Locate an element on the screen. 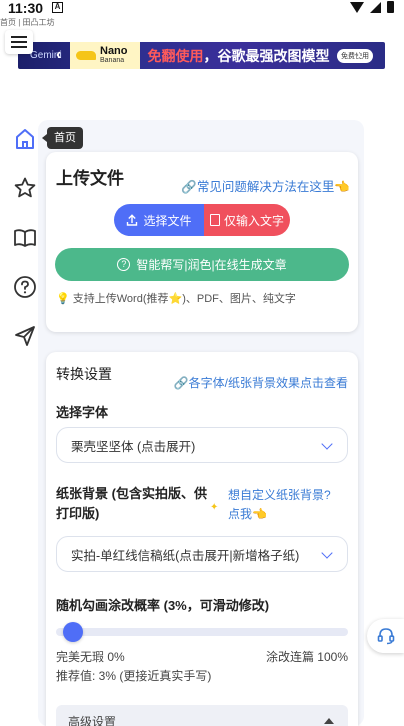 The width and height of the screenshot is (404, 726). help-circle-icon: ? is located at coordinates (124, 264).